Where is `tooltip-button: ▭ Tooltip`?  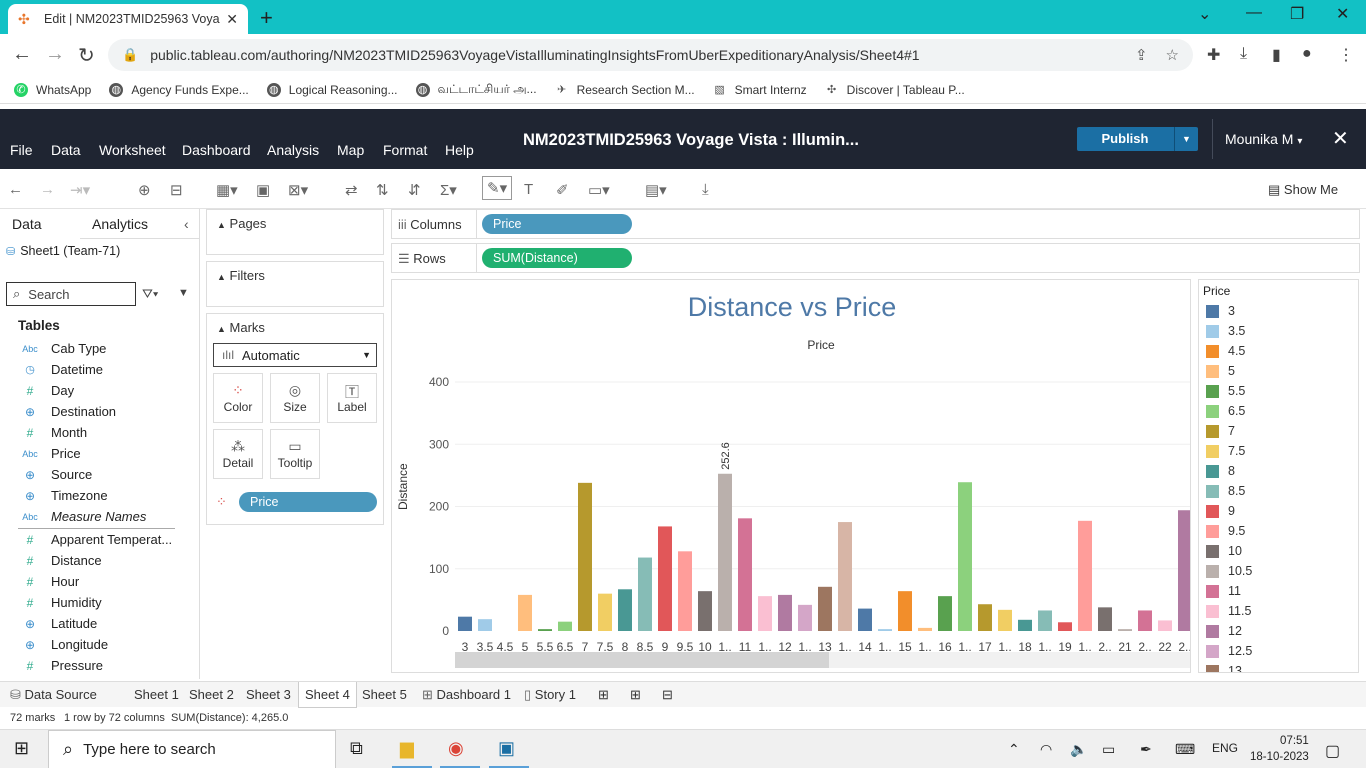 tooltip-button: ▭ Tooltip is located at coordinates (295, 454).